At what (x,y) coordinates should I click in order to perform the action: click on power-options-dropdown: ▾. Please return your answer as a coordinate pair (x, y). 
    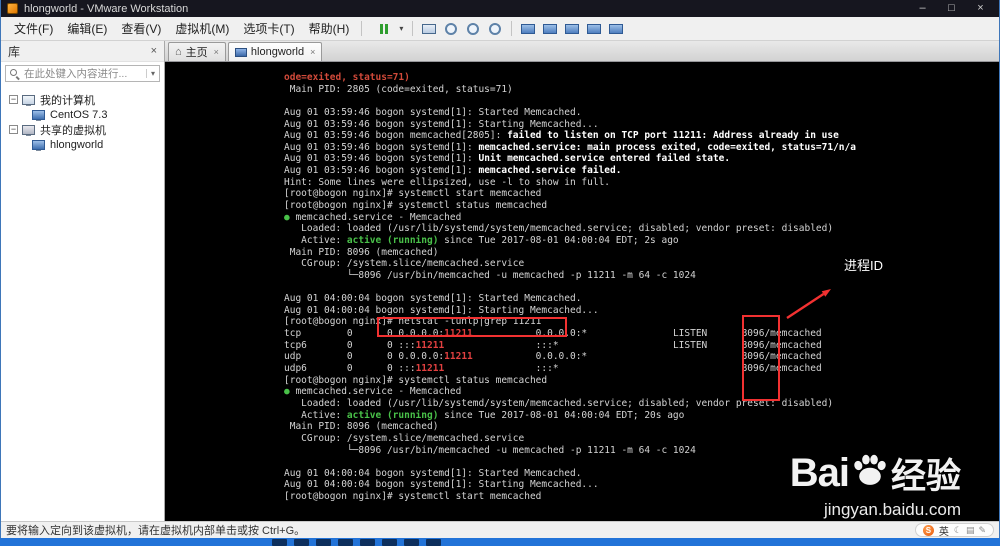
    Looking at the image, I should click on (401, 29).